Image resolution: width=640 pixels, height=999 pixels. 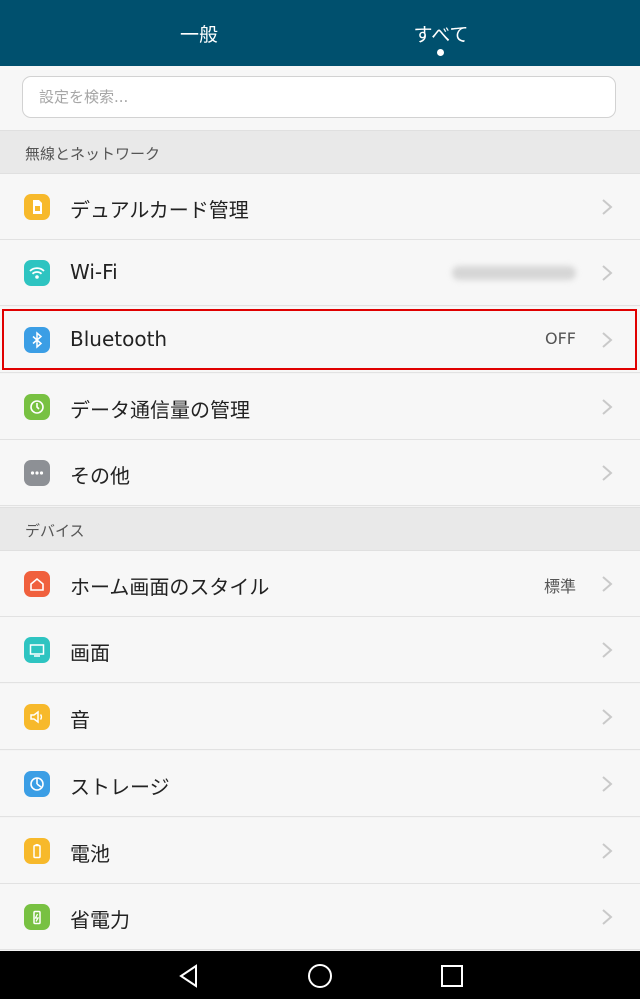 What do you see at coordinates (100, 476) in the screenshot?
I see `row-label: その他` at bounding box center [100, 476].